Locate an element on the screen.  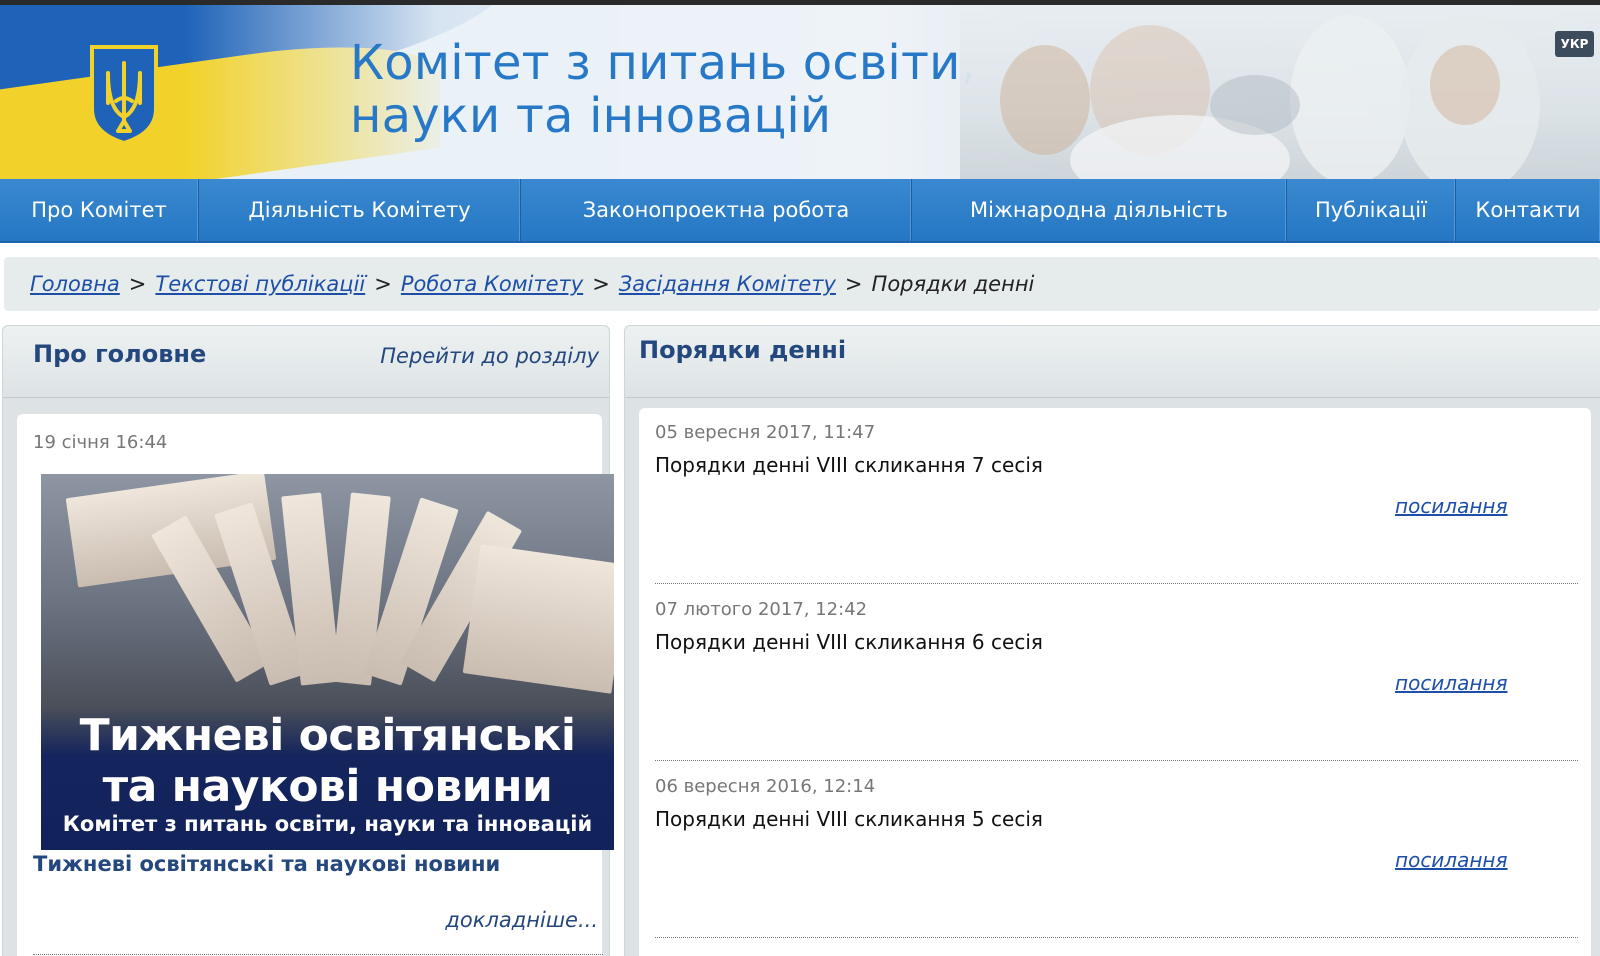
news-date: 19 січня 16:44 is located at coordinates (100, 442).